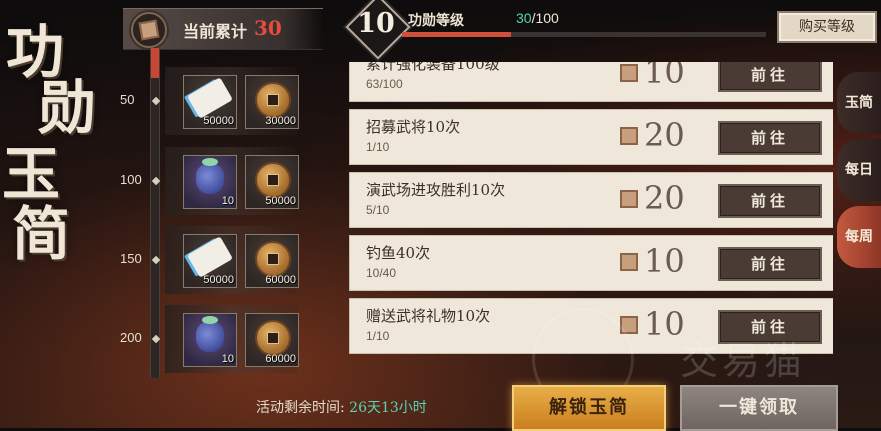 The width and height of the screenshot is (881, 431). I want to click on remaining-value: 26天13小时, so click(388, 408).